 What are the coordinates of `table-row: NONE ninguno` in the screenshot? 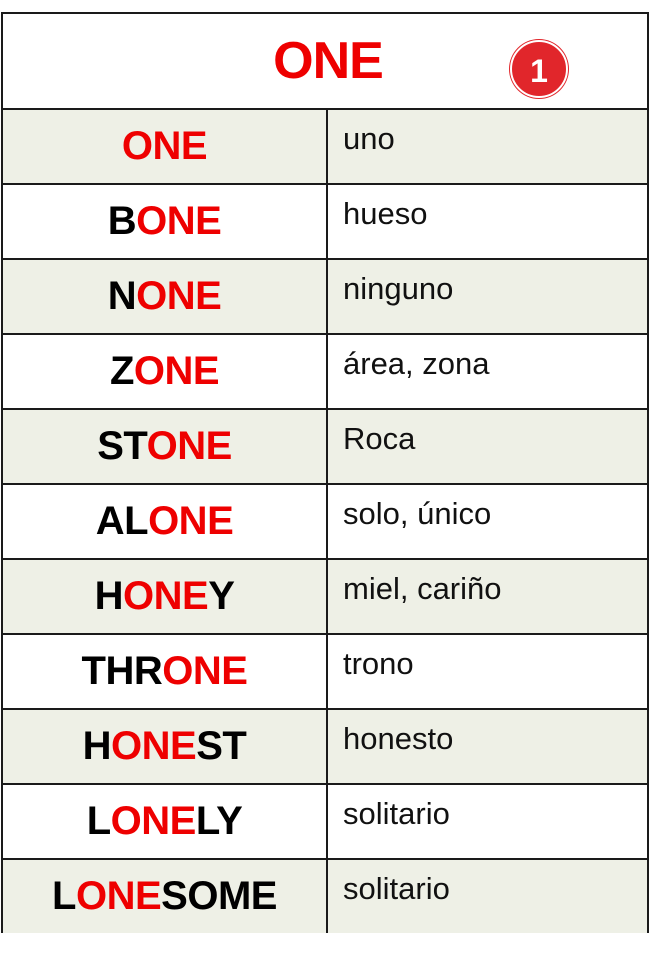 It's located at (325, 297).